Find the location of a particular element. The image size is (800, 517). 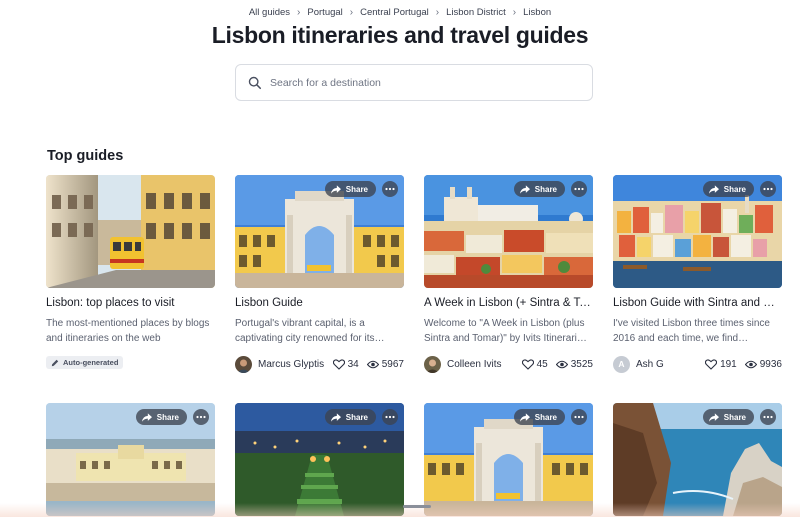

likes-count: 34 is located at coordinates (345, 364).